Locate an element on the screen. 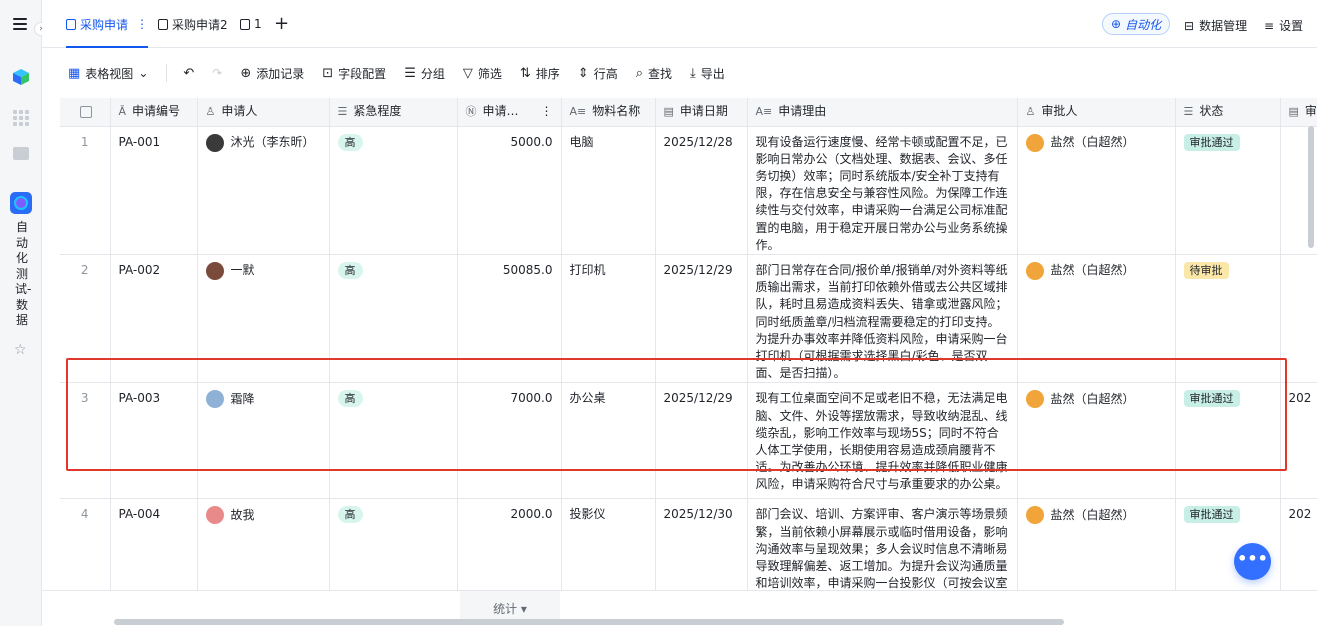  filter-button: ▽ 筛选 is located at coordinates (482, 73).